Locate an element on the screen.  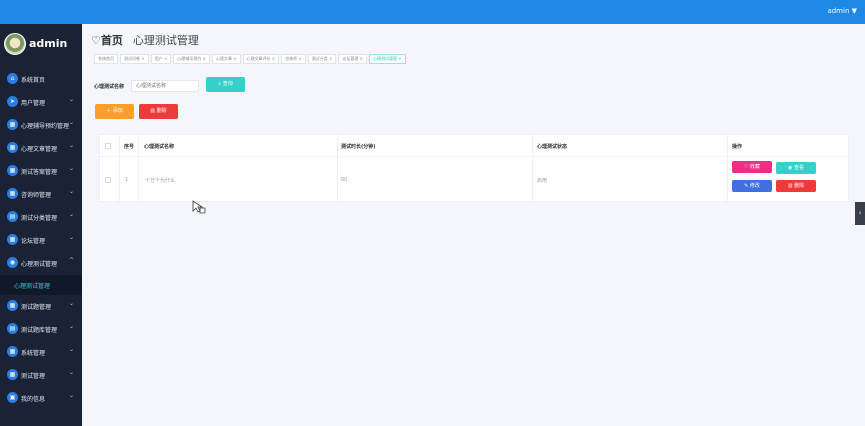
col-ops: 操作 is located at coordinates (737, 147).